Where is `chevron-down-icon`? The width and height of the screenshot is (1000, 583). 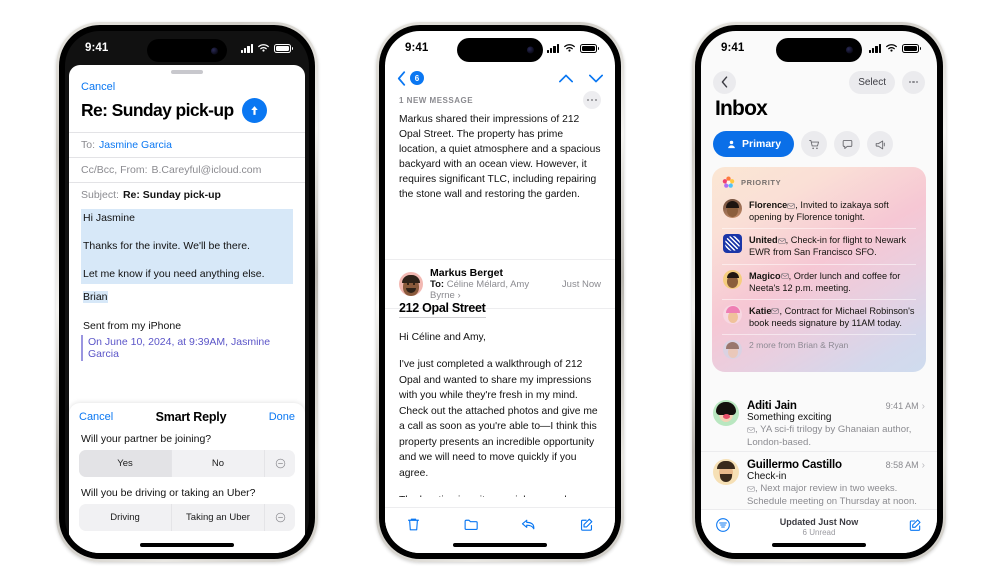
chevron-down-icon is located at coordinates (596, 78).